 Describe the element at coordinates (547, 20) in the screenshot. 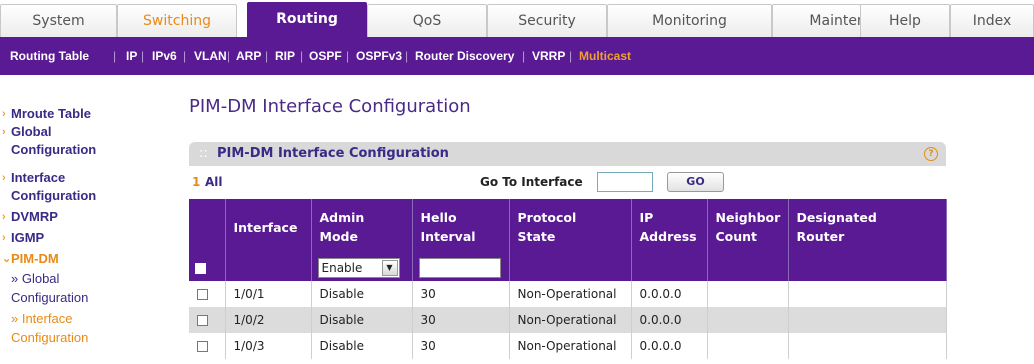

I see `tab-security: Security` at that location.